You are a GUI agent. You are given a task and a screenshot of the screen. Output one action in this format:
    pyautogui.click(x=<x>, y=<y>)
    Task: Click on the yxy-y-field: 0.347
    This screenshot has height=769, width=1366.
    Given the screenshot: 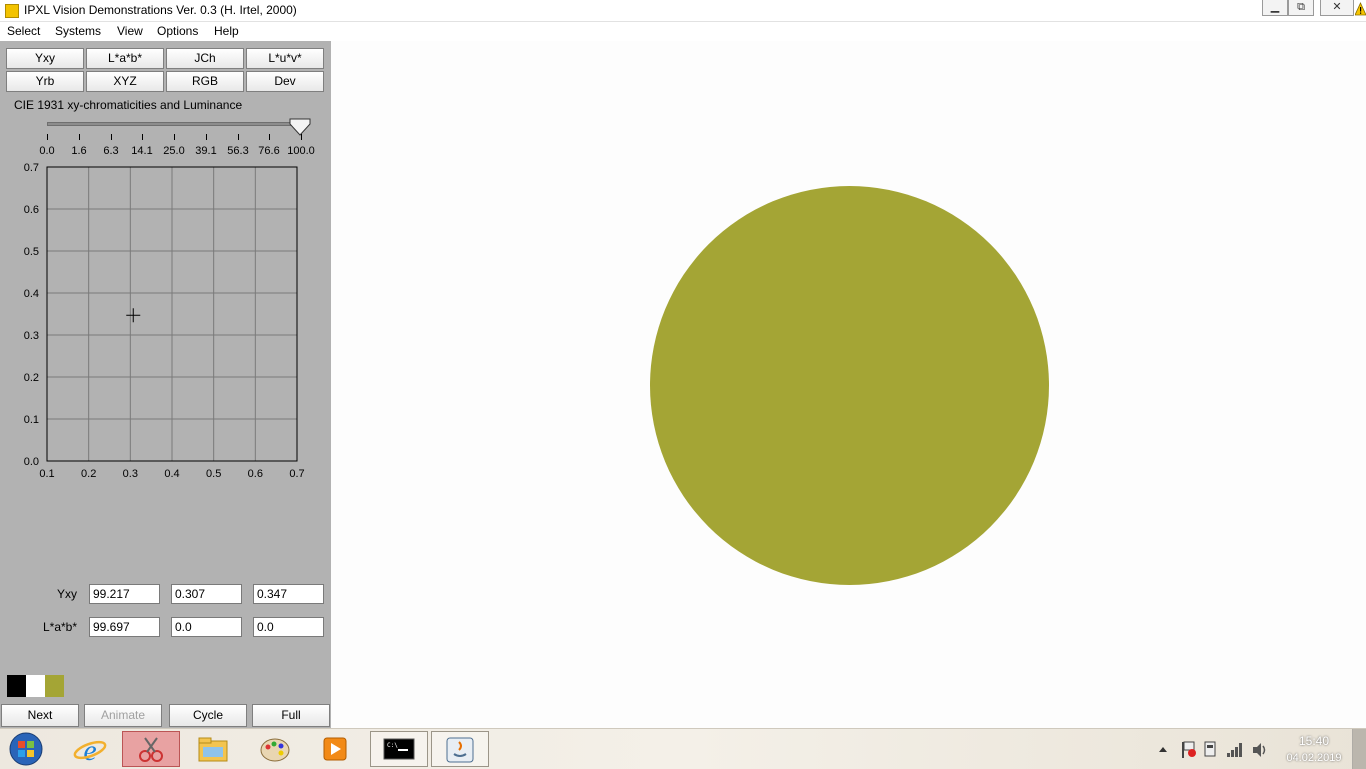 What is the action you would take?
    pyautogui.click(x=288, y=594)
    